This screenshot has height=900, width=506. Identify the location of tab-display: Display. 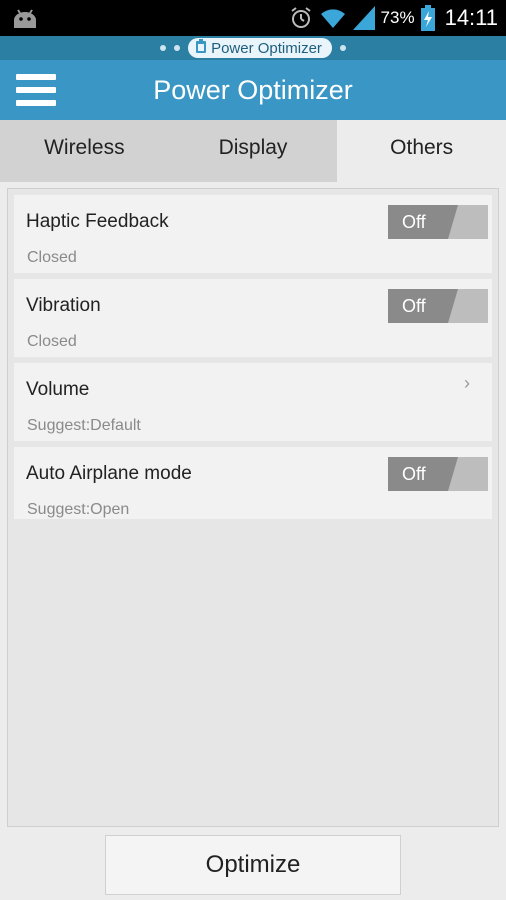
(253, 151).